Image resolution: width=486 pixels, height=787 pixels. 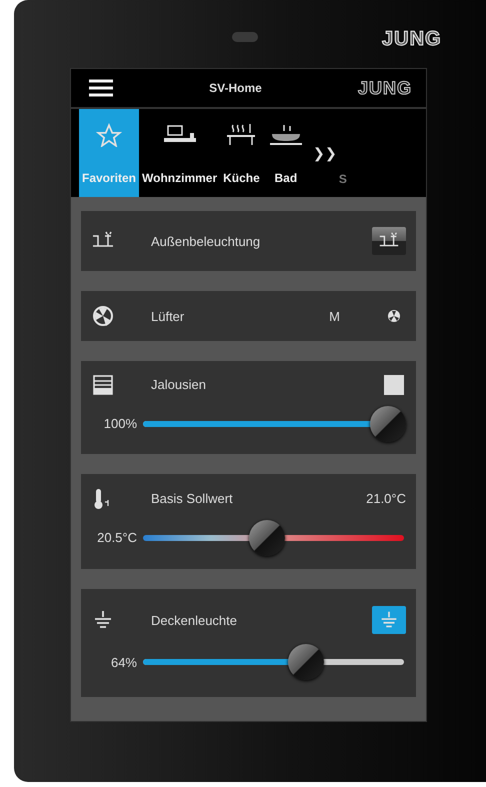 What do you see at coordinates (285, 153) in the screenshot?
I see `room-tab: Bad` at bounding box center [285, 153].